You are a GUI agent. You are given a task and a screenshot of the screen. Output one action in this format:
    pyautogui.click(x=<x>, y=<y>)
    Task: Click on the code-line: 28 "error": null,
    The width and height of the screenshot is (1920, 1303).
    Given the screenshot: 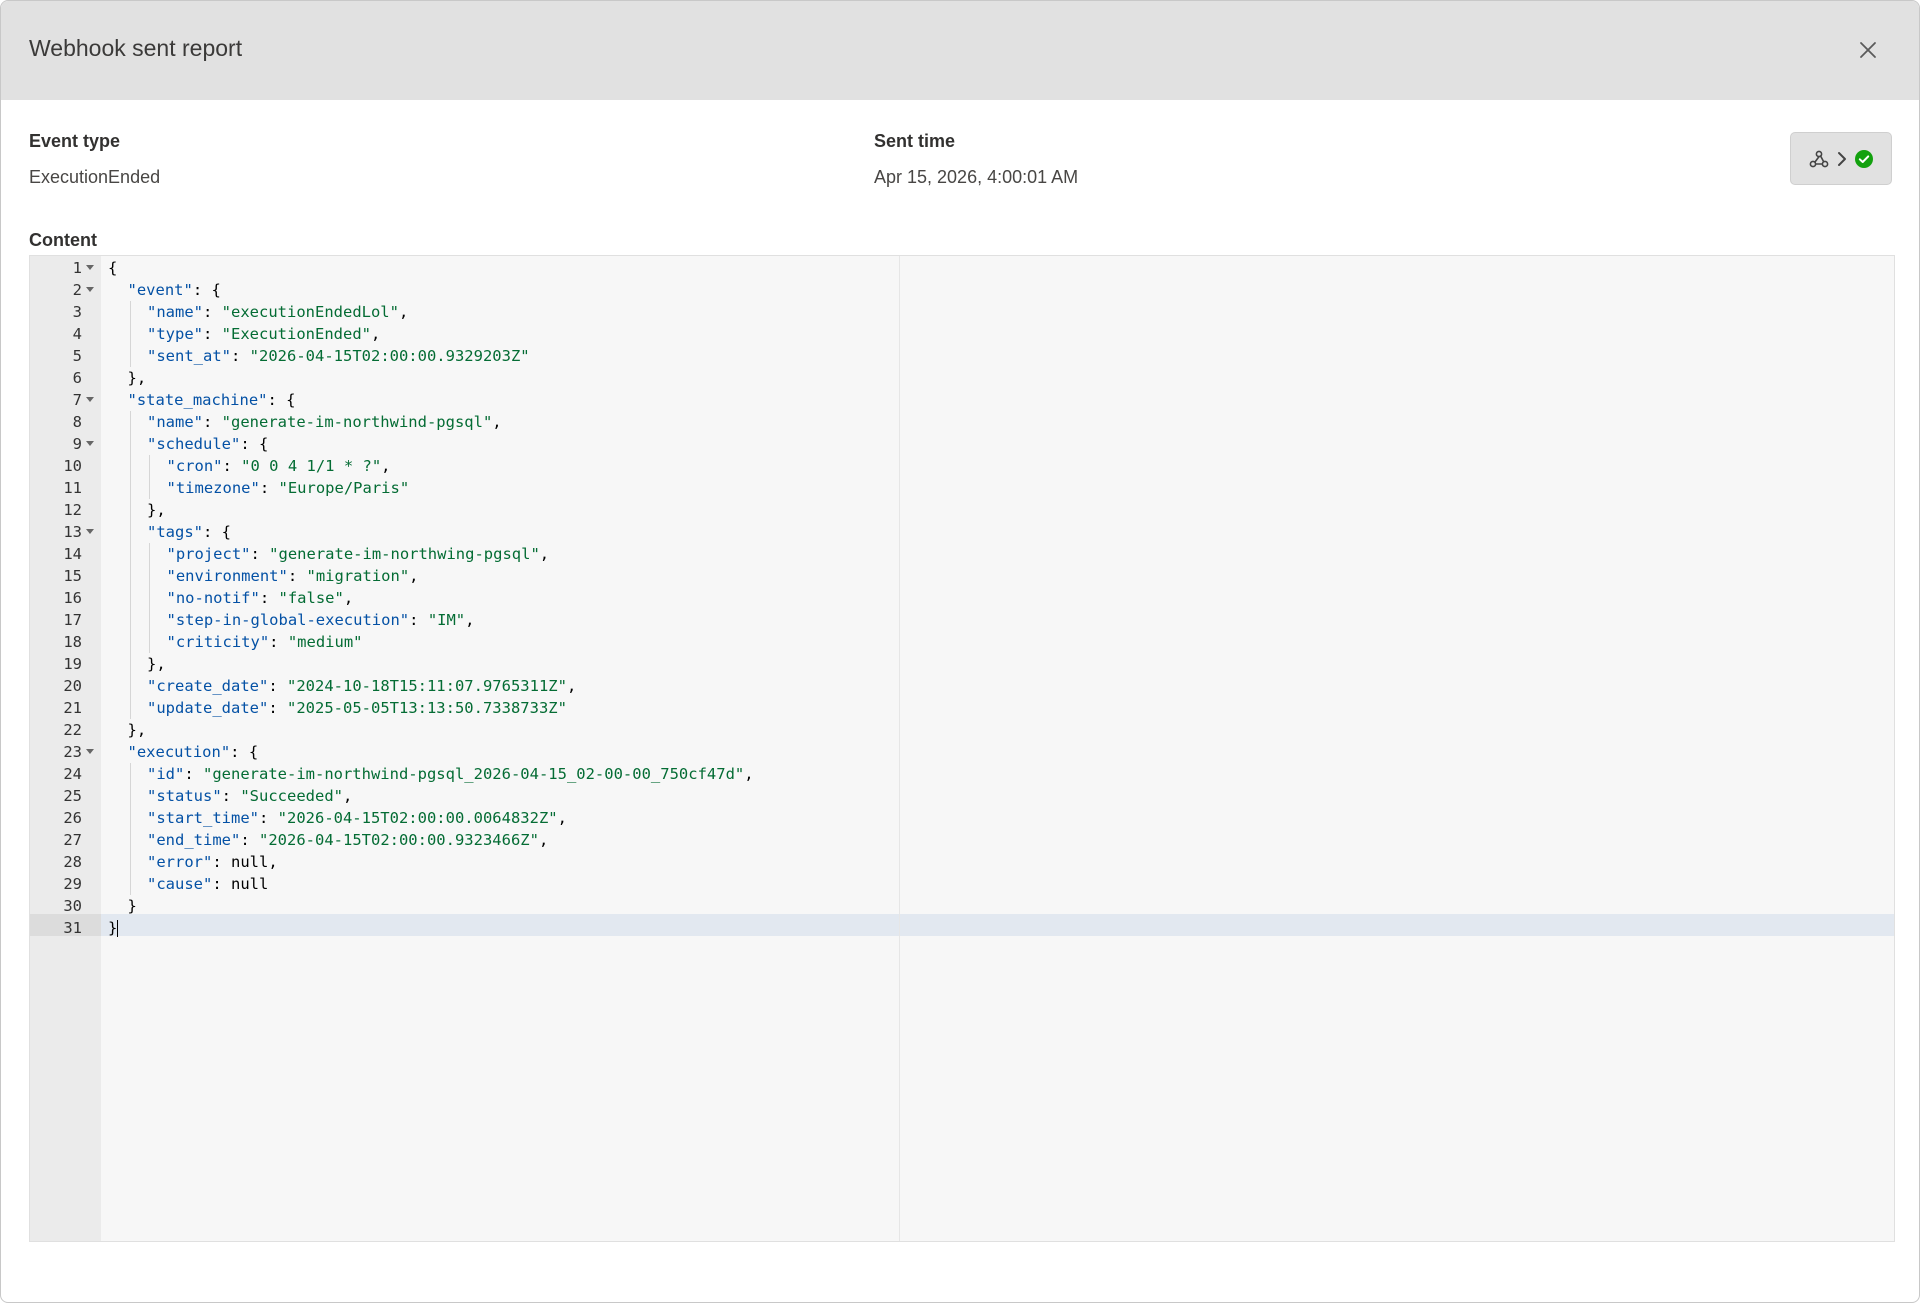 What is the action you would take?
    pyautogui.click(x=962, y=862)
    